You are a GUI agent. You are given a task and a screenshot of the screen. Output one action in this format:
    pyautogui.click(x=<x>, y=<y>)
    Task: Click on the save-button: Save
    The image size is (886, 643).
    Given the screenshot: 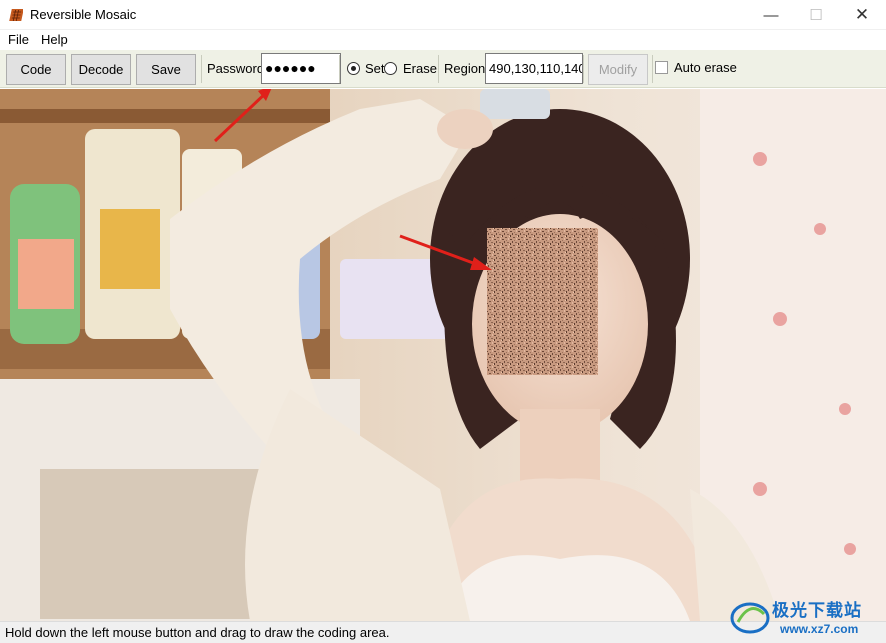 What is the action you would take?
    pyautogui.click(x=166, y=69)
    